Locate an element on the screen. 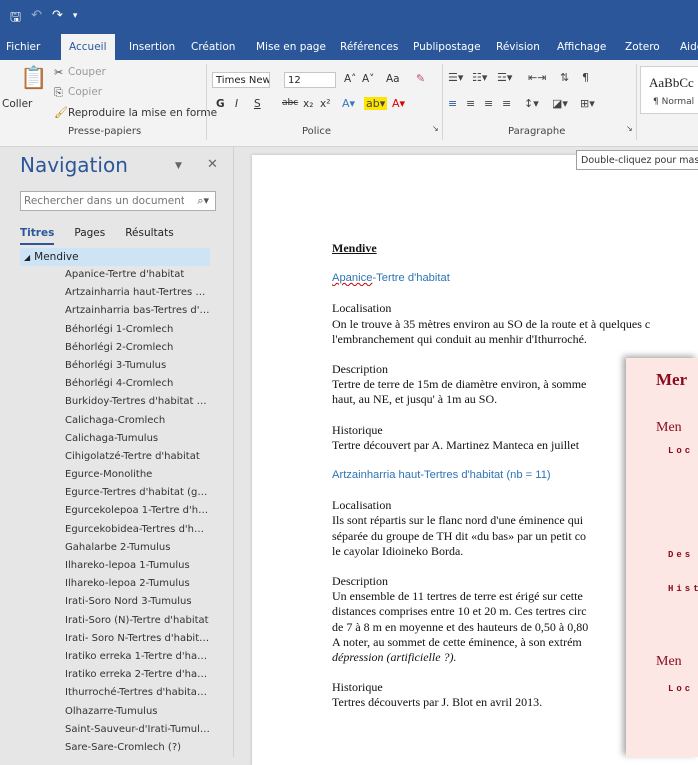 This screenshot has width=698, height=765. tab-fichier: Fichier is located at coordinates (23, 47).